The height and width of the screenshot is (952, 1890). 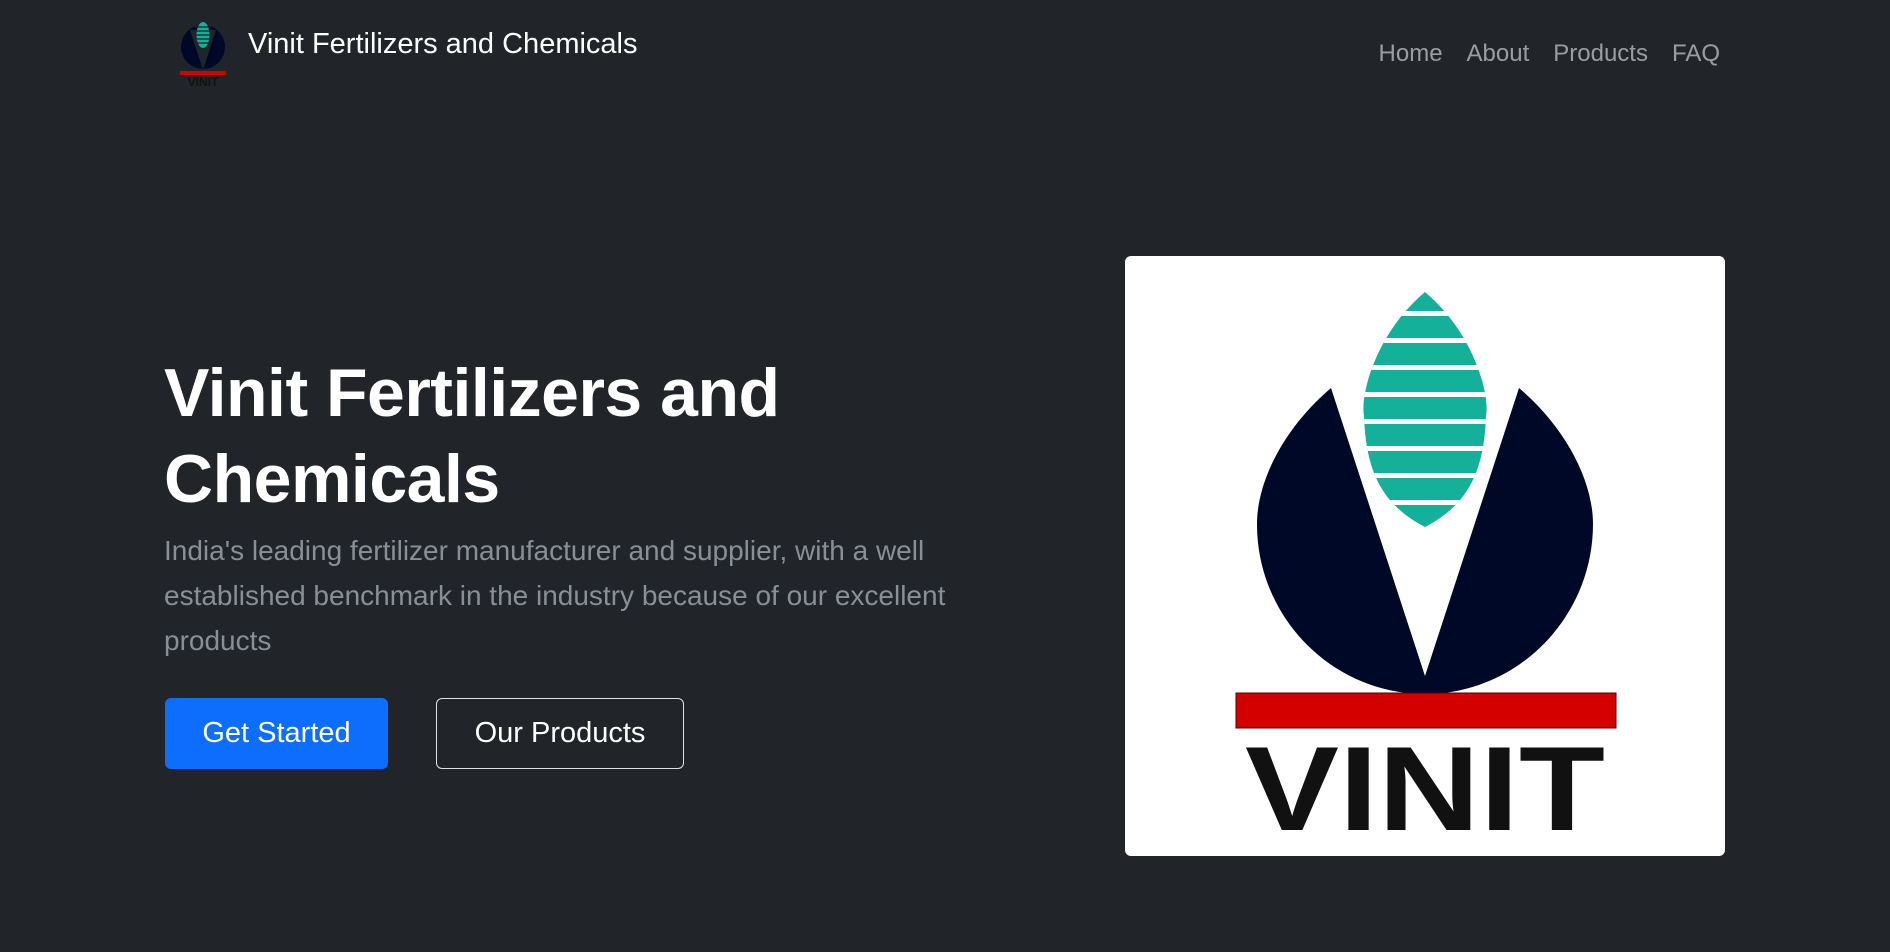 I want to click on vinit-logo: VINIT, so click(x=1426, y=574).